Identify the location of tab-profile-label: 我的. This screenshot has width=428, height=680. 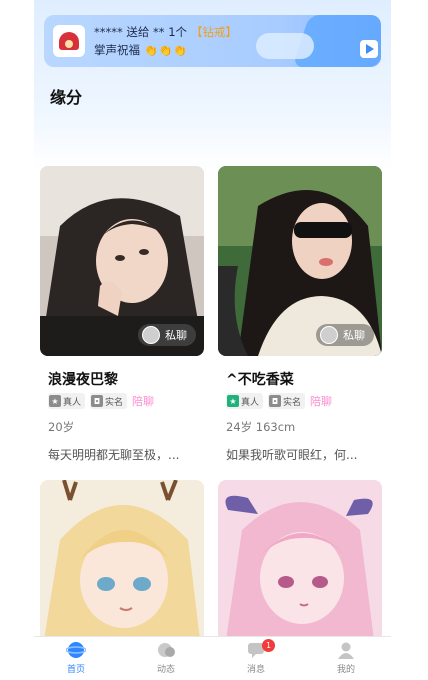
(345, 670).